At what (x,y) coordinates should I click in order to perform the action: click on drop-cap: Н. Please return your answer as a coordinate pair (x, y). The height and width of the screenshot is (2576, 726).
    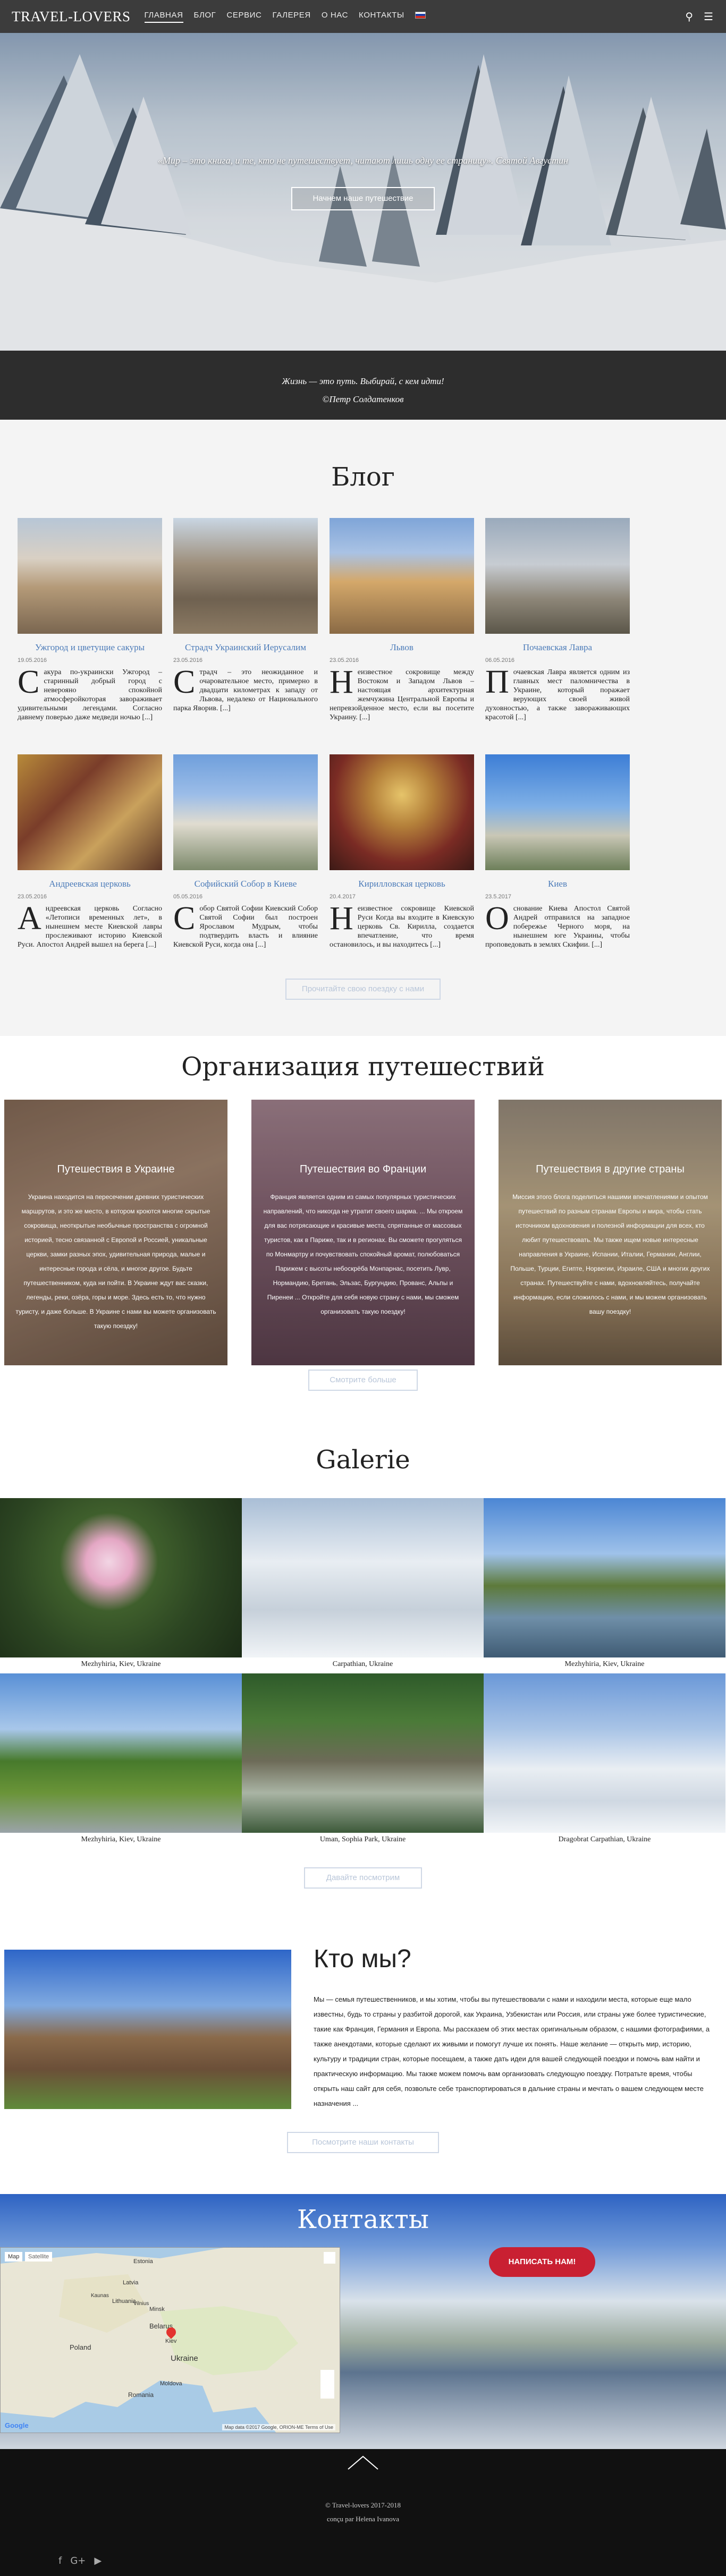
    Looking at the image, I should click on (341, 918).